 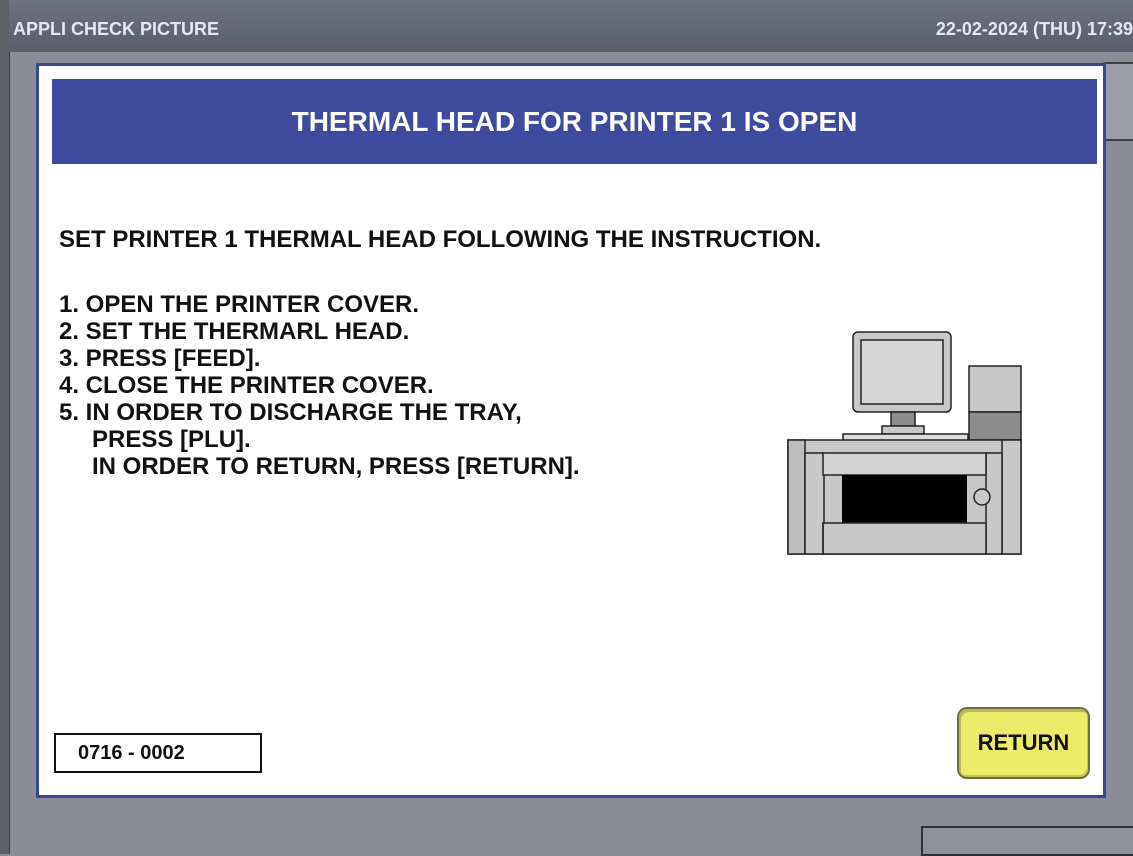 What do you see at coordinates (171, 439) in the screenshot?
I see `step-item-continuation: PRESS [PLU].` at bounding box center [171, 439].